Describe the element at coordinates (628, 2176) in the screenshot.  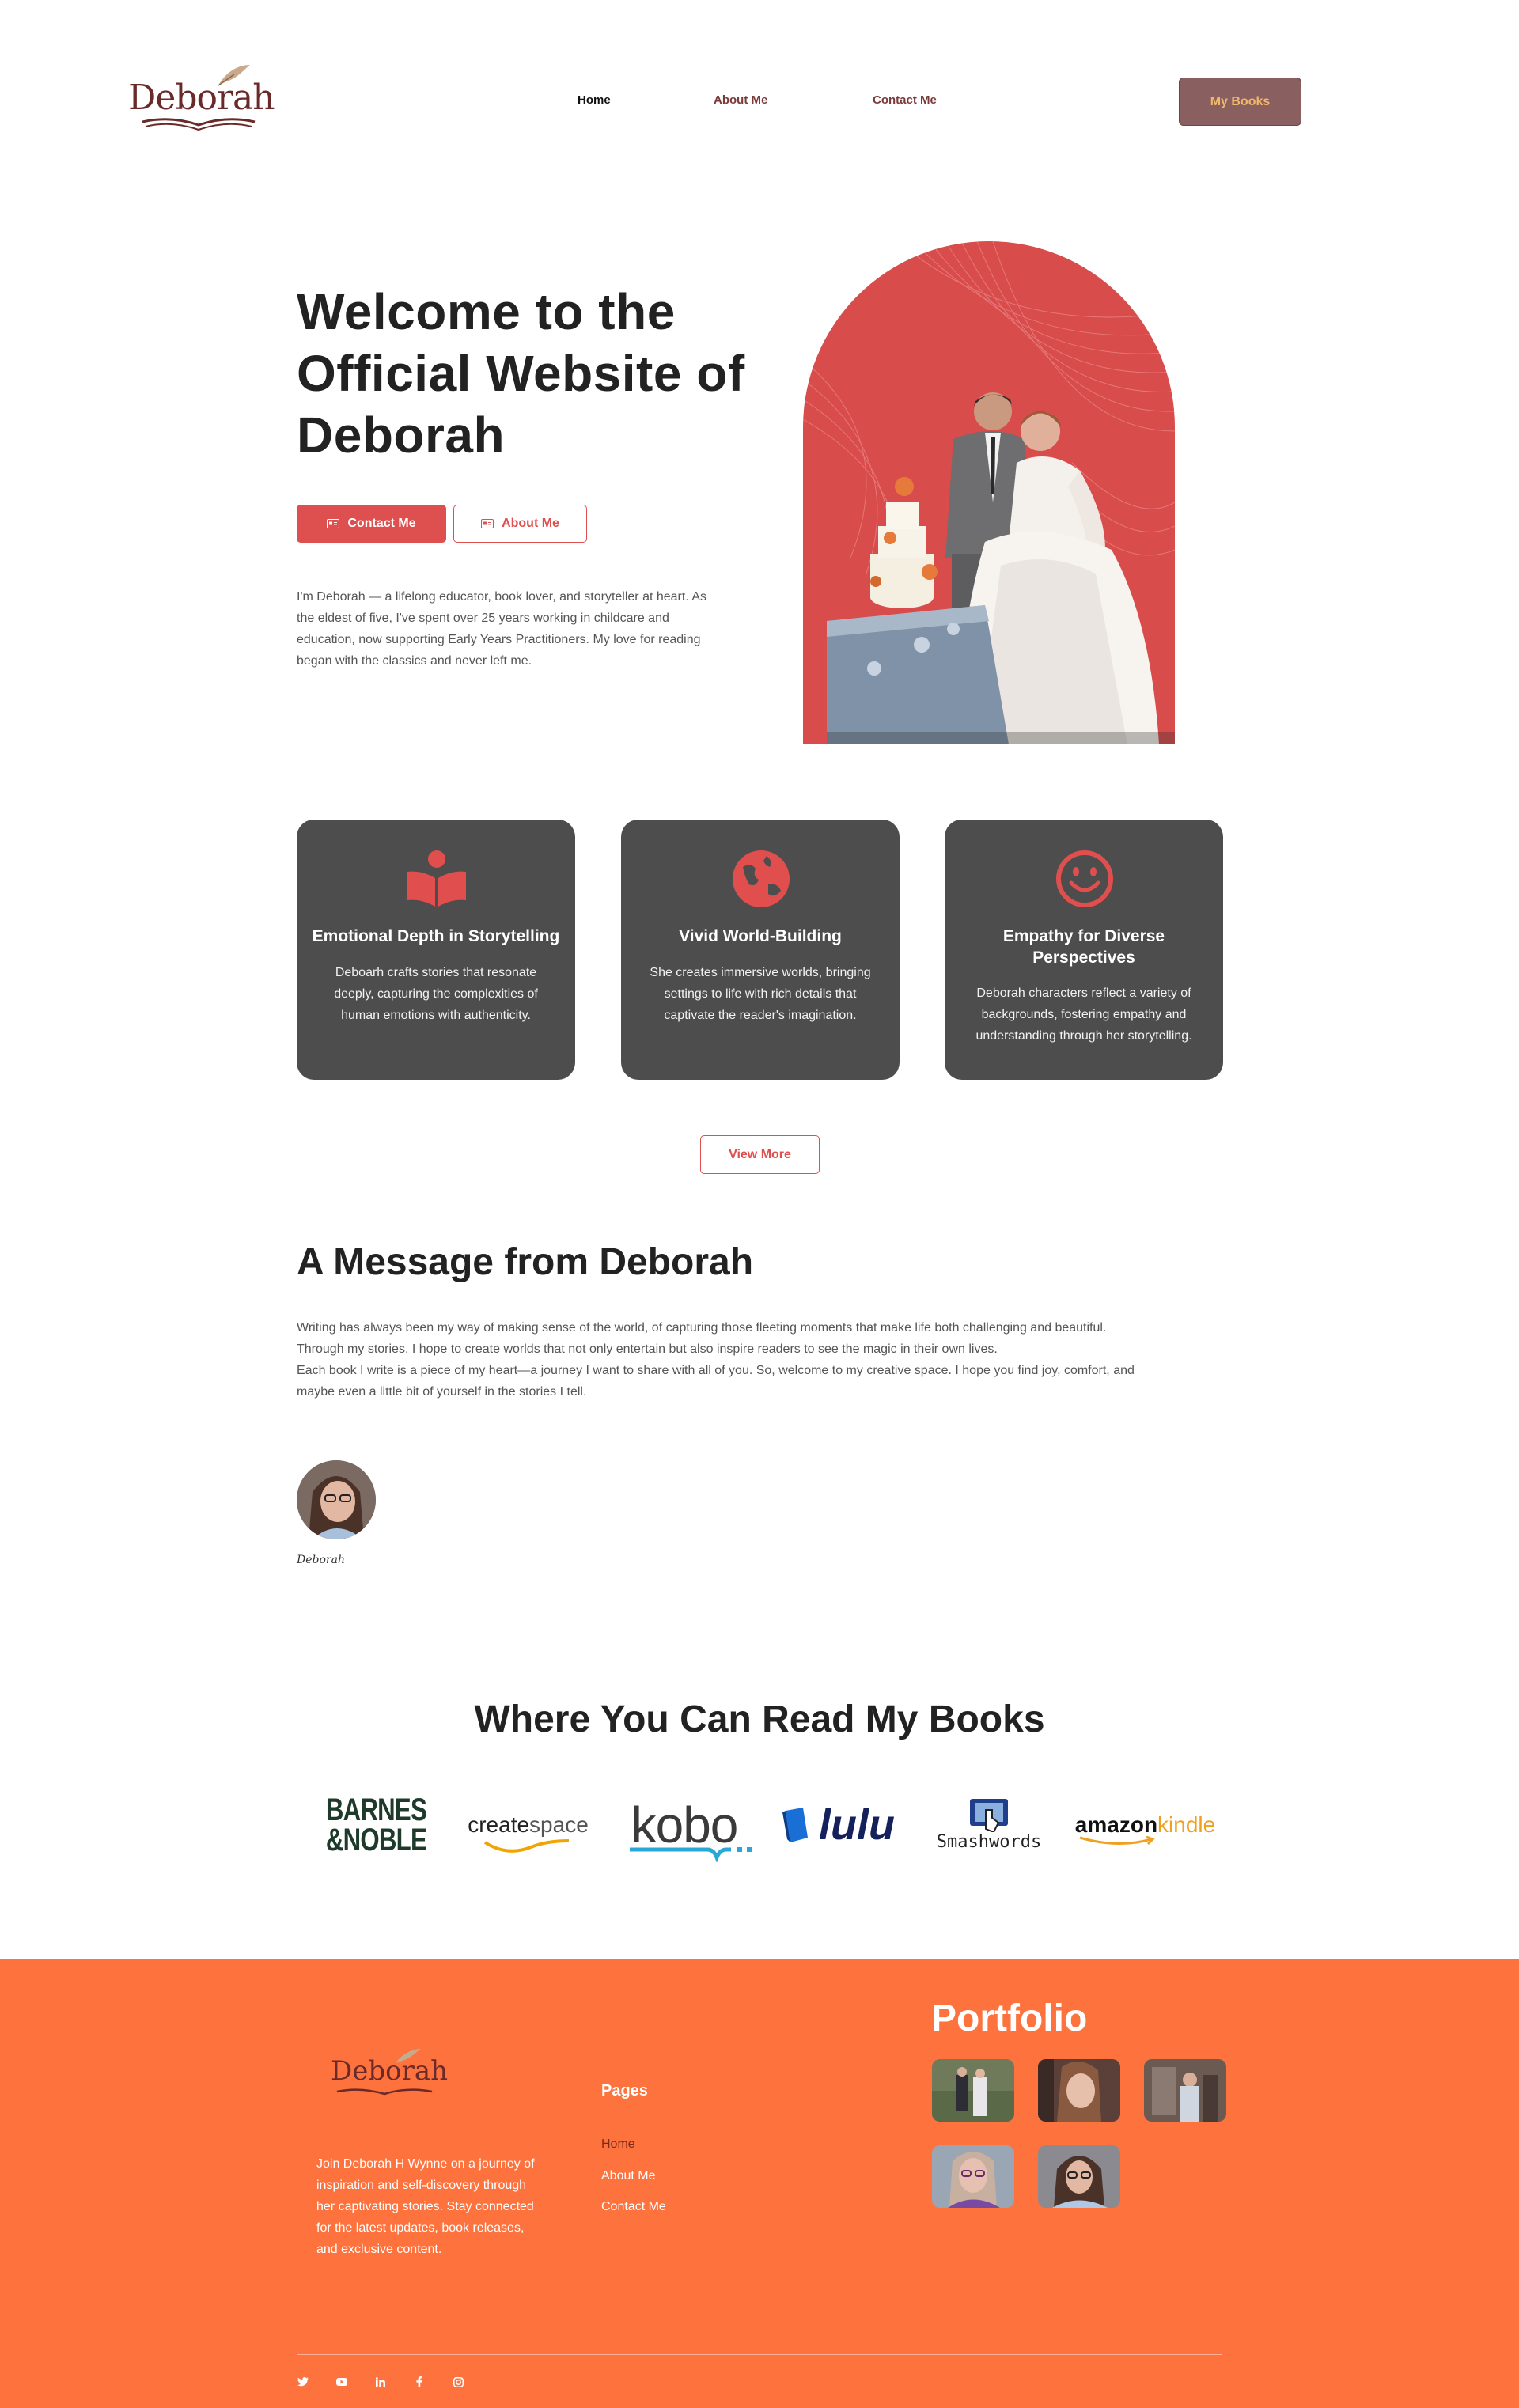
I see `footer-link-about: About Me` at that location.